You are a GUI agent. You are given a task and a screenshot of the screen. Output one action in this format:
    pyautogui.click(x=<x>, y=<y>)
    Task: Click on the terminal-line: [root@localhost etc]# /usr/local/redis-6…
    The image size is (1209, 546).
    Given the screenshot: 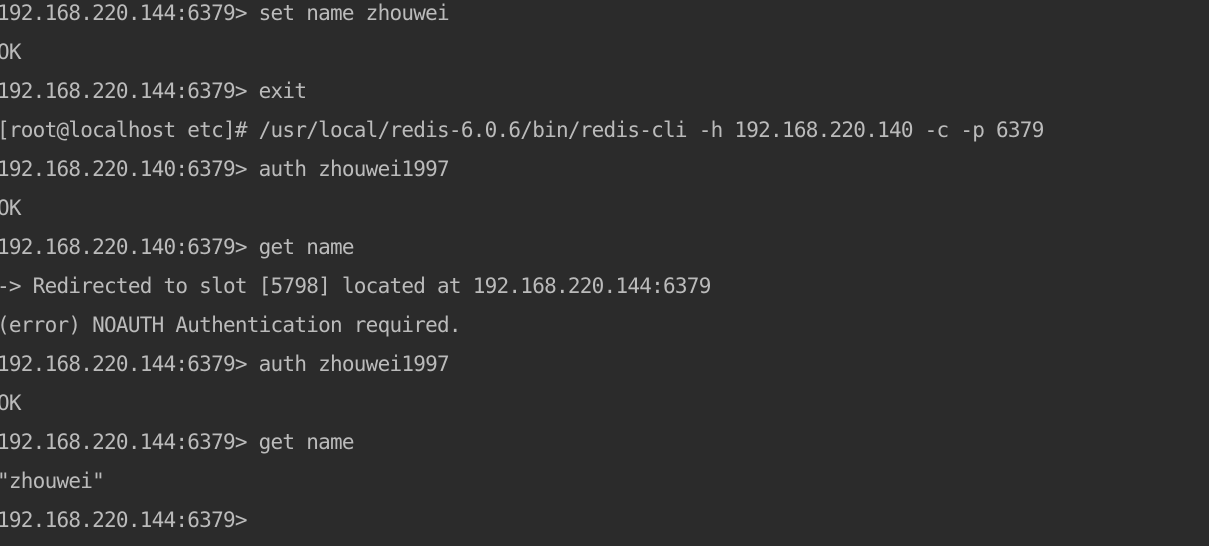 What is the action you would take?
    pyautogui.click(x=522, y=130)
    